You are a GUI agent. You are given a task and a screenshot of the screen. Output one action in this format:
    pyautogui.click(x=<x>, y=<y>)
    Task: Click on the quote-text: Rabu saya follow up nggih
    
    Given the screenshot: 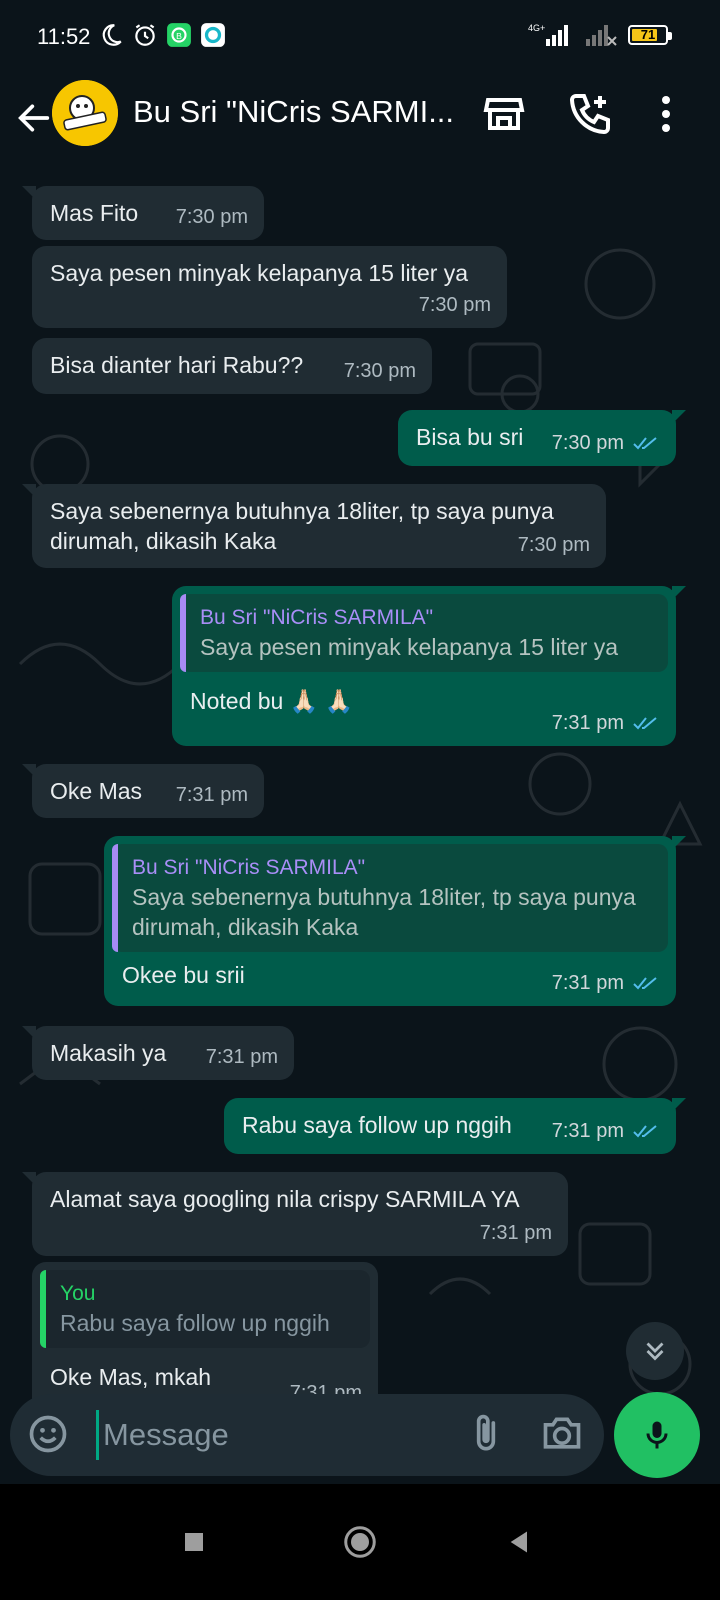 What is the action you would take?
    pyautogui.click(x=195, y=1323)
    